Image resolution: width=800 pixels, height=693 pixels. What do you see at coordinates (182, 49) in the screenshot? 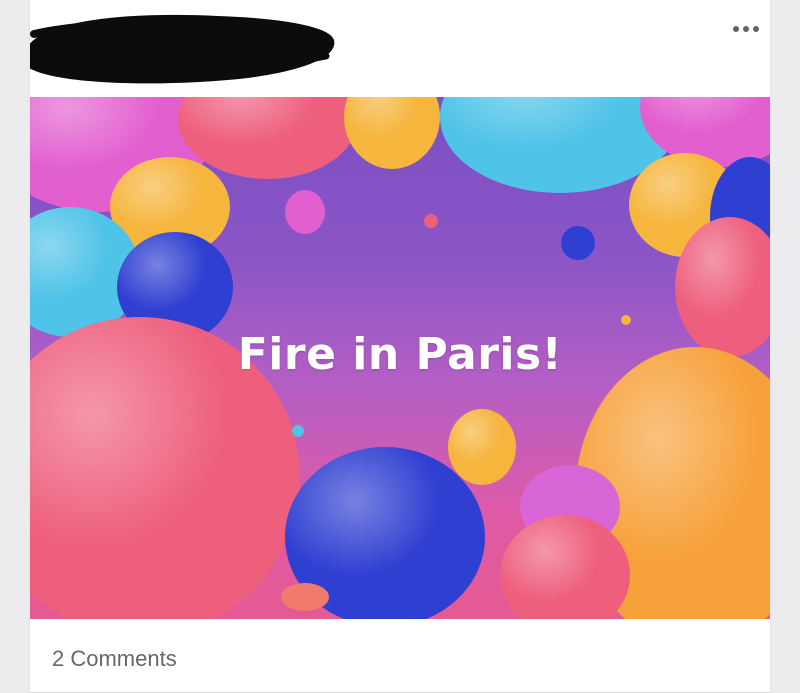
I see `redacted-author-name` at bounding box center [182, 49].